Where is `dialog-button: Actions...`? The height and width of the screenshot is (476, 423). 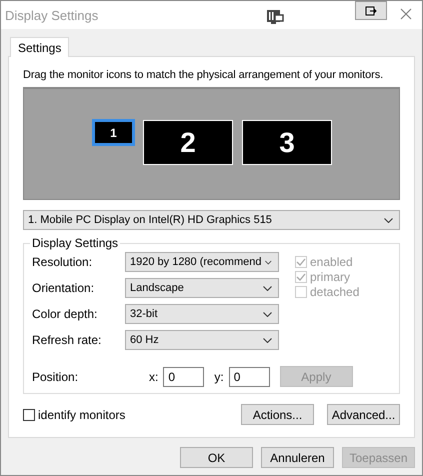 dialog-button: Actions... is located at coordinates (277, 414).